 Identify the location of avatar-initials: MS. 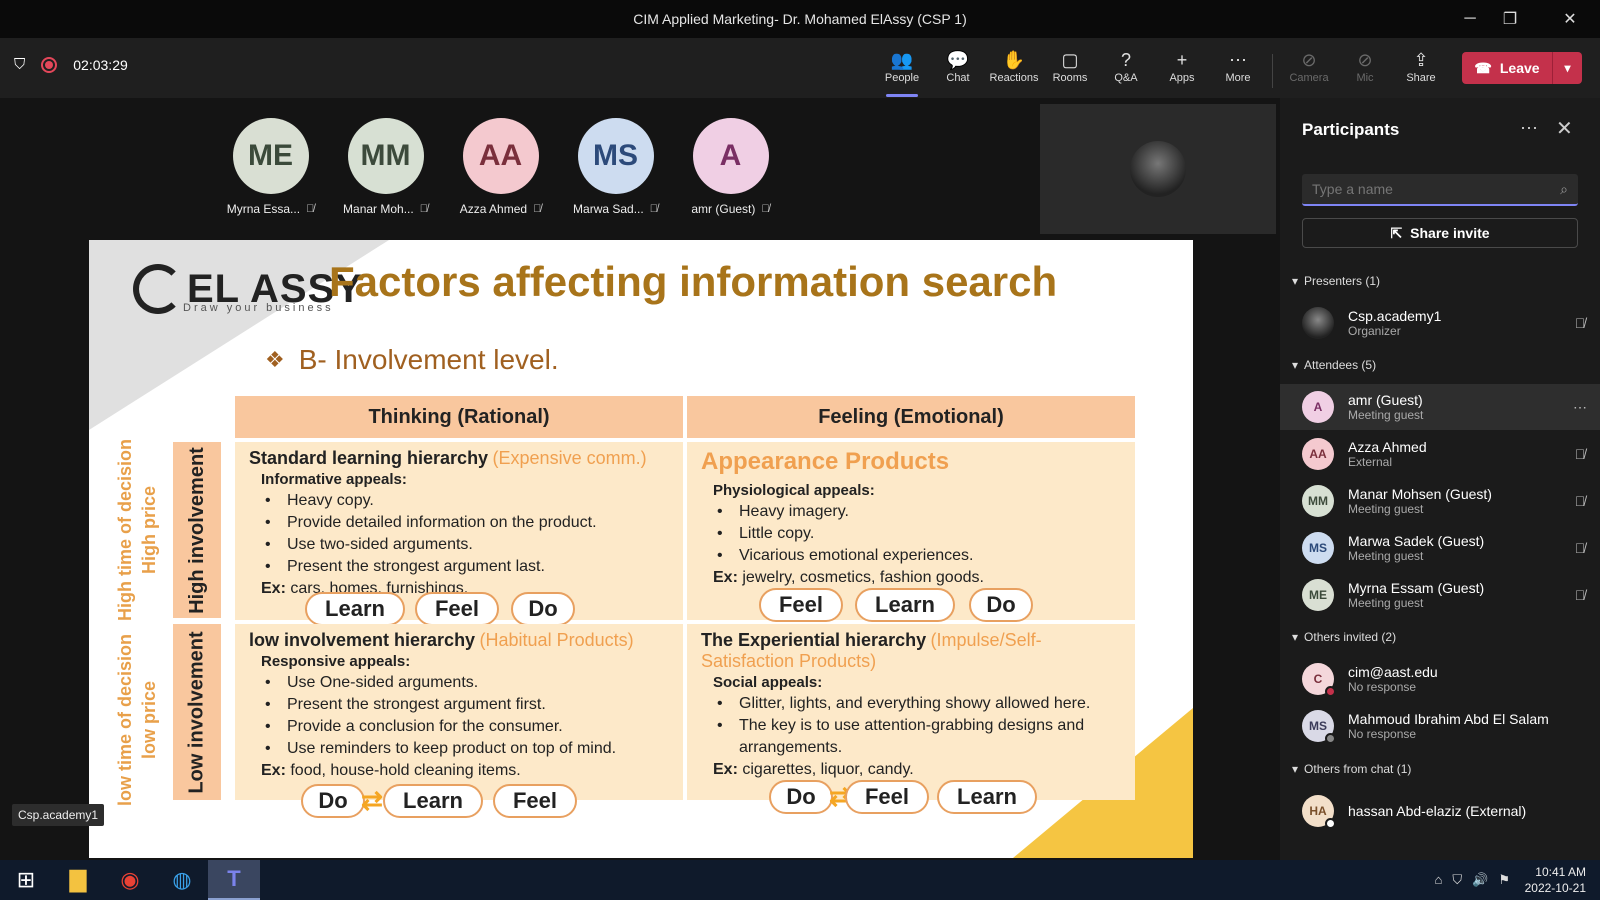
(1318, 726).